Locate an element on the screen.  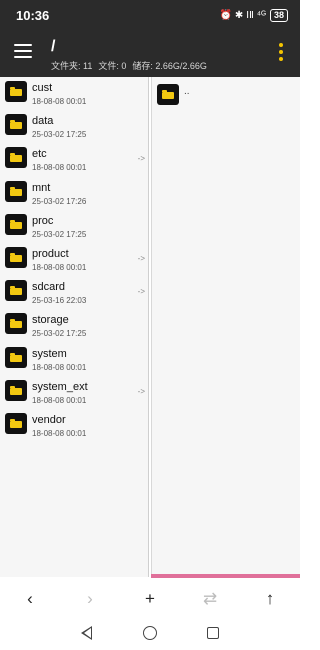
file-name: product is located at coordinates (50, 253).